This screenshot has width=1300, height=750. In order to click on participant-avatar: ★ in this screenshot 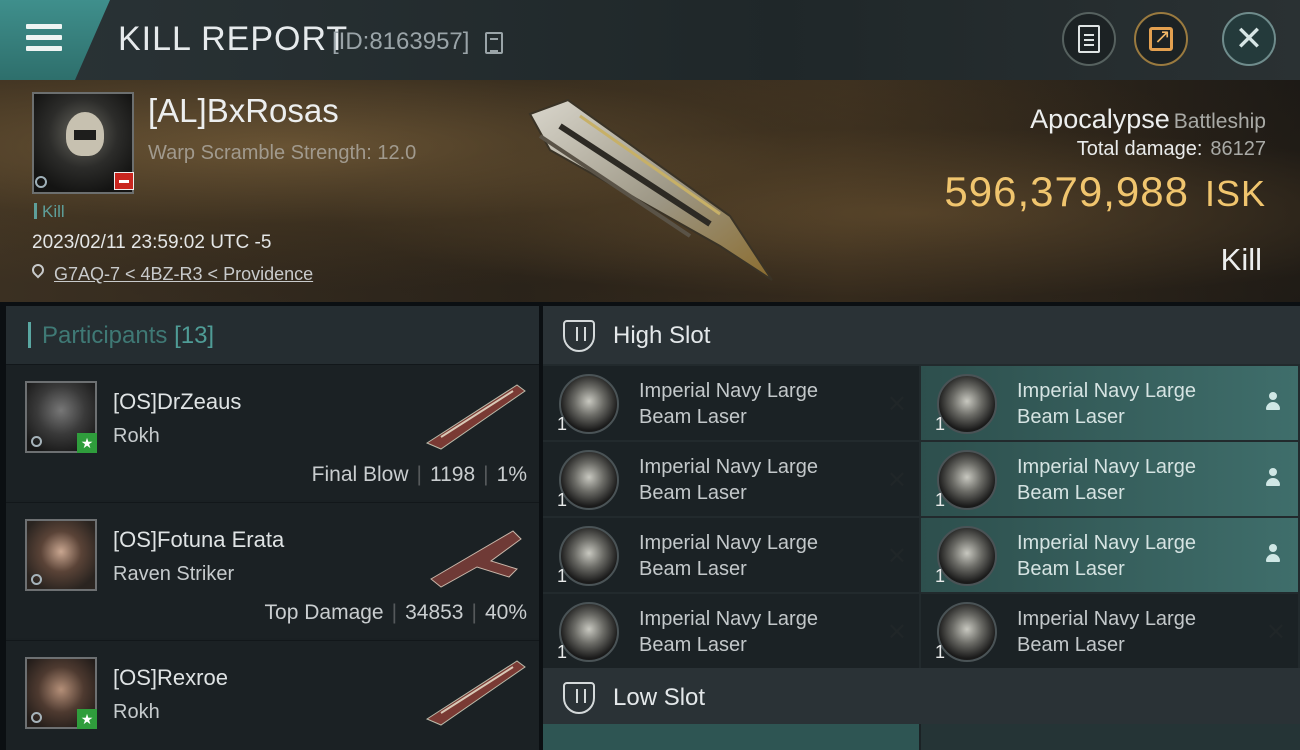, I will do `click(61, 417)`.